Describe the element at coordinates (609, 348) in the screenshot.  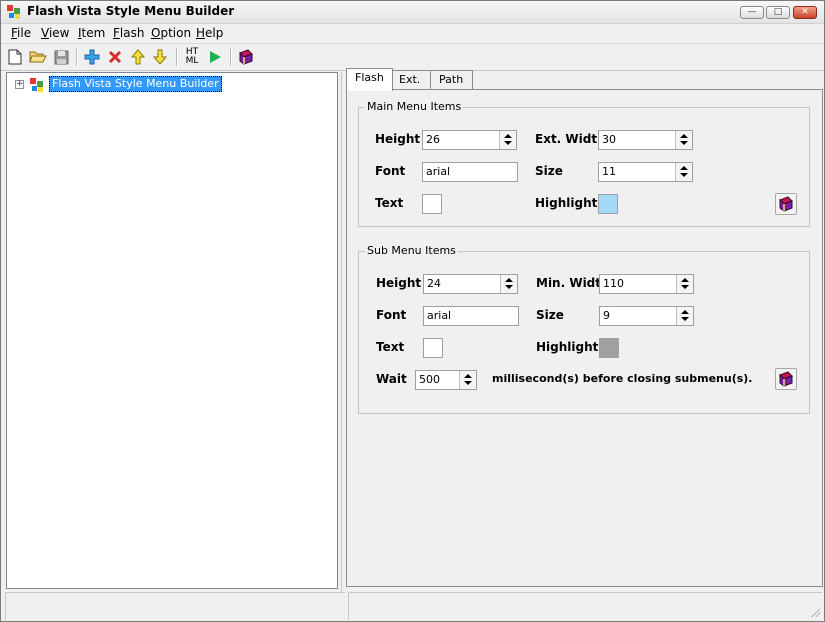
I see `sub-highlight-color-swatch` at that location.